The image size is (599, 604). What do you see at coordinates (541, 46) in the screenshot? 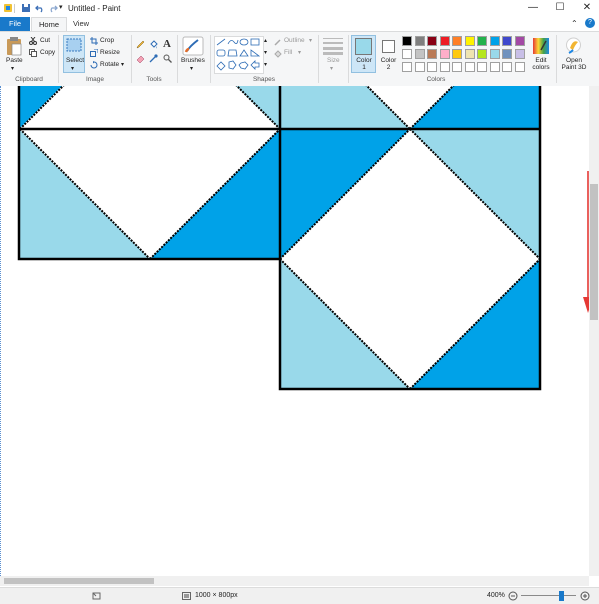
I see `edit-colors-icon` at bounding box center [541, 46].